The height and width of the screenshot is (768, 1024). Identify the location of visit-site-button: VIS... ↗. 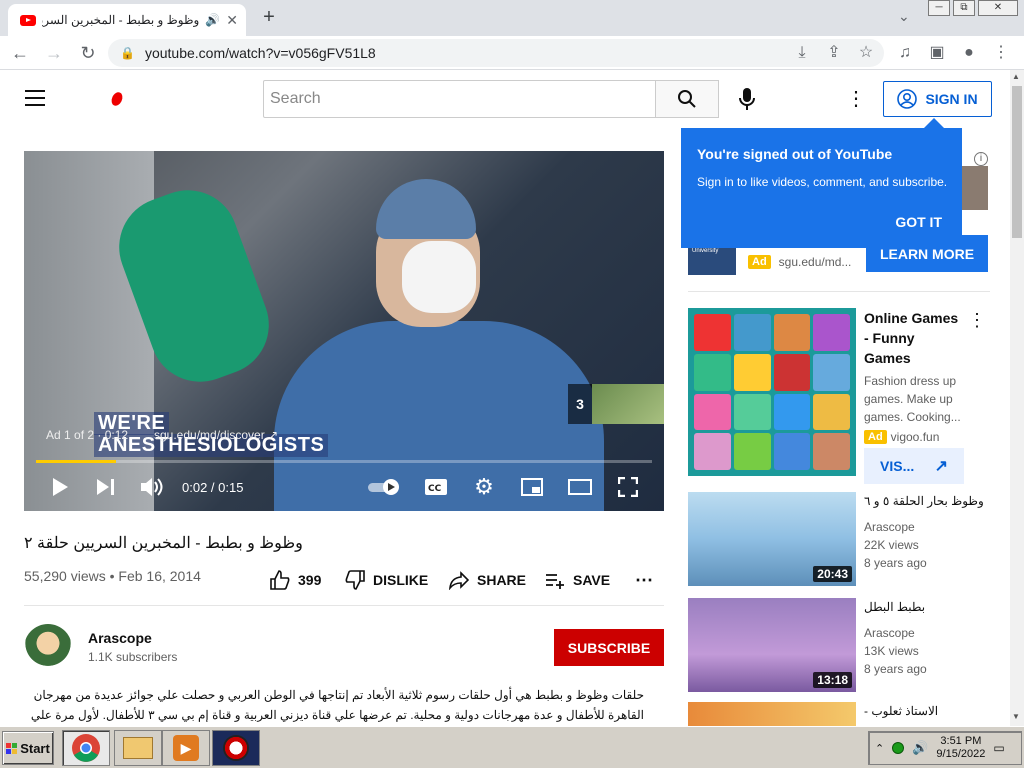
(914, 466).